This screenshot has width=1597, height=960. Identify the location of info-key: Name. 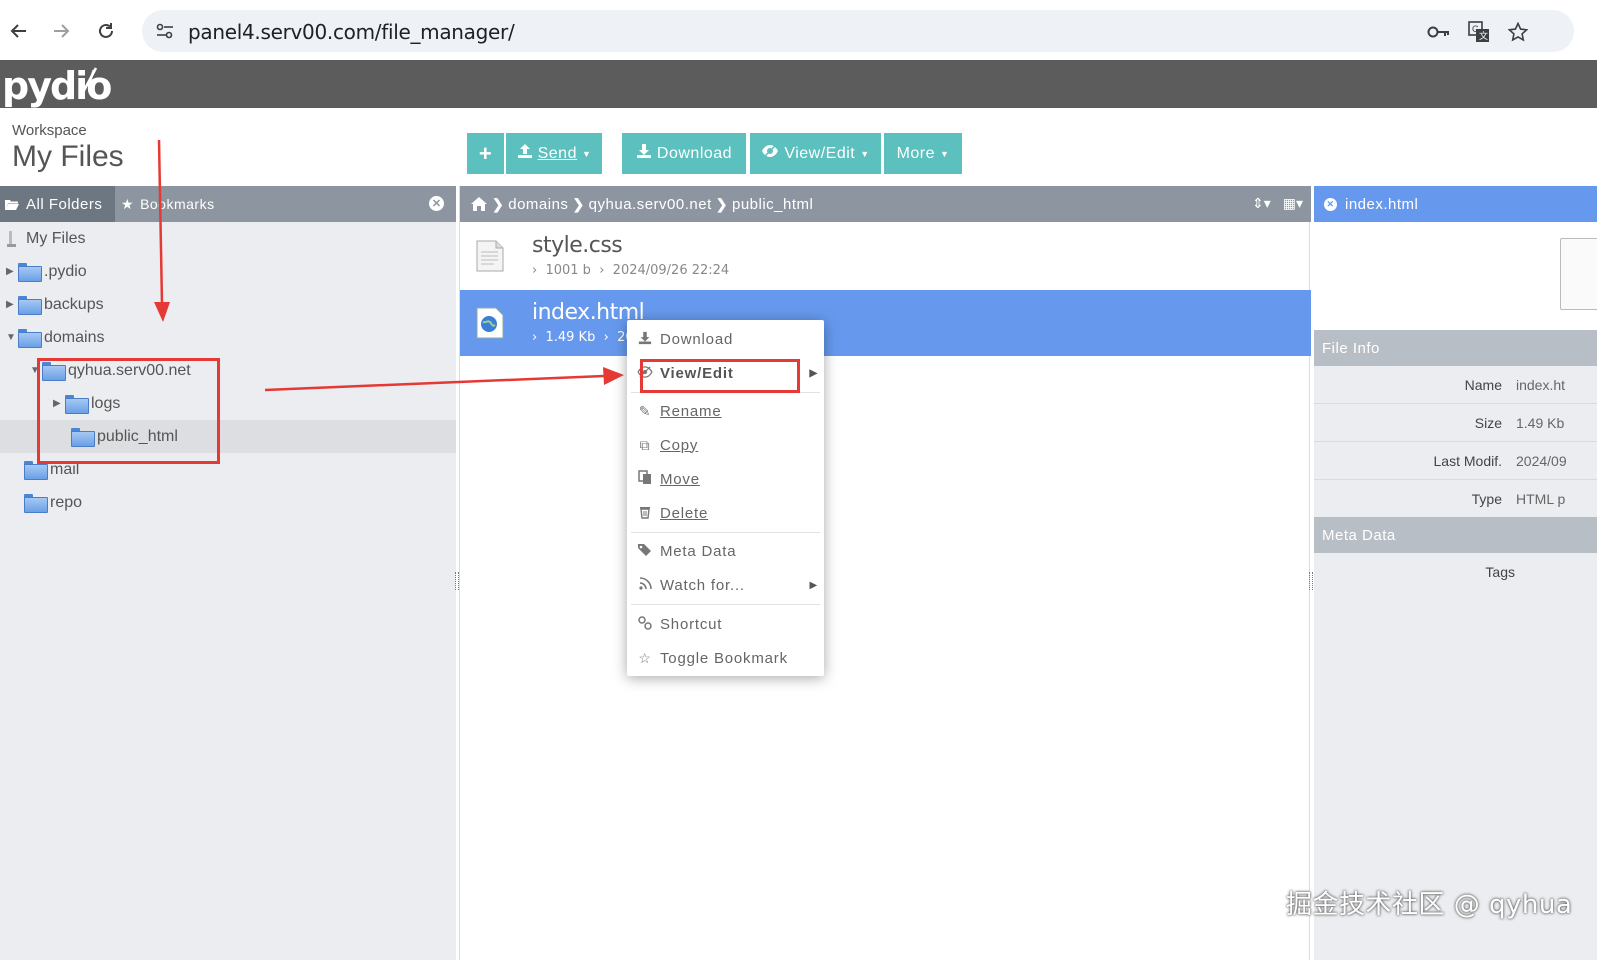
(1483, 385).